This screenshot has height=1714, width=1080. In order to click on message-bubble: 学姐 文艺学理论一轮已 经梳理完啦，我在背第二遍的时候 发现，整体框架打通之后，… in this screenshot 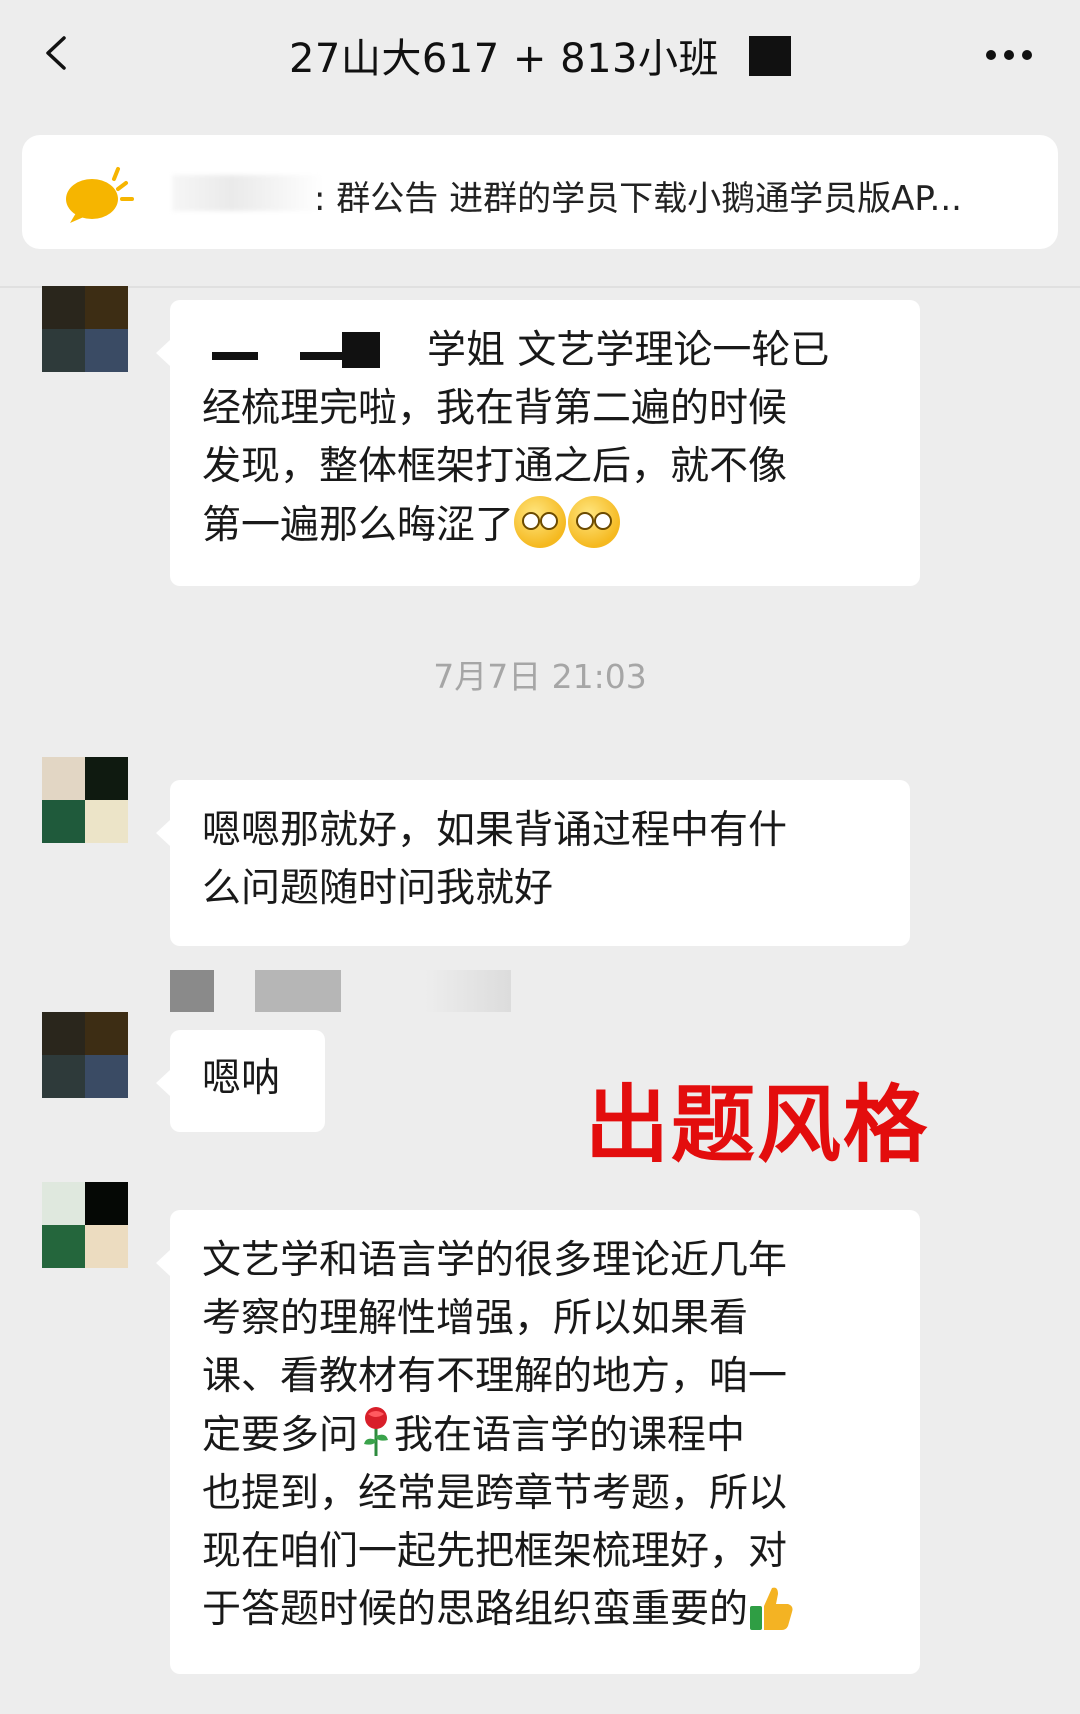, I will do `click(538, 443)`.